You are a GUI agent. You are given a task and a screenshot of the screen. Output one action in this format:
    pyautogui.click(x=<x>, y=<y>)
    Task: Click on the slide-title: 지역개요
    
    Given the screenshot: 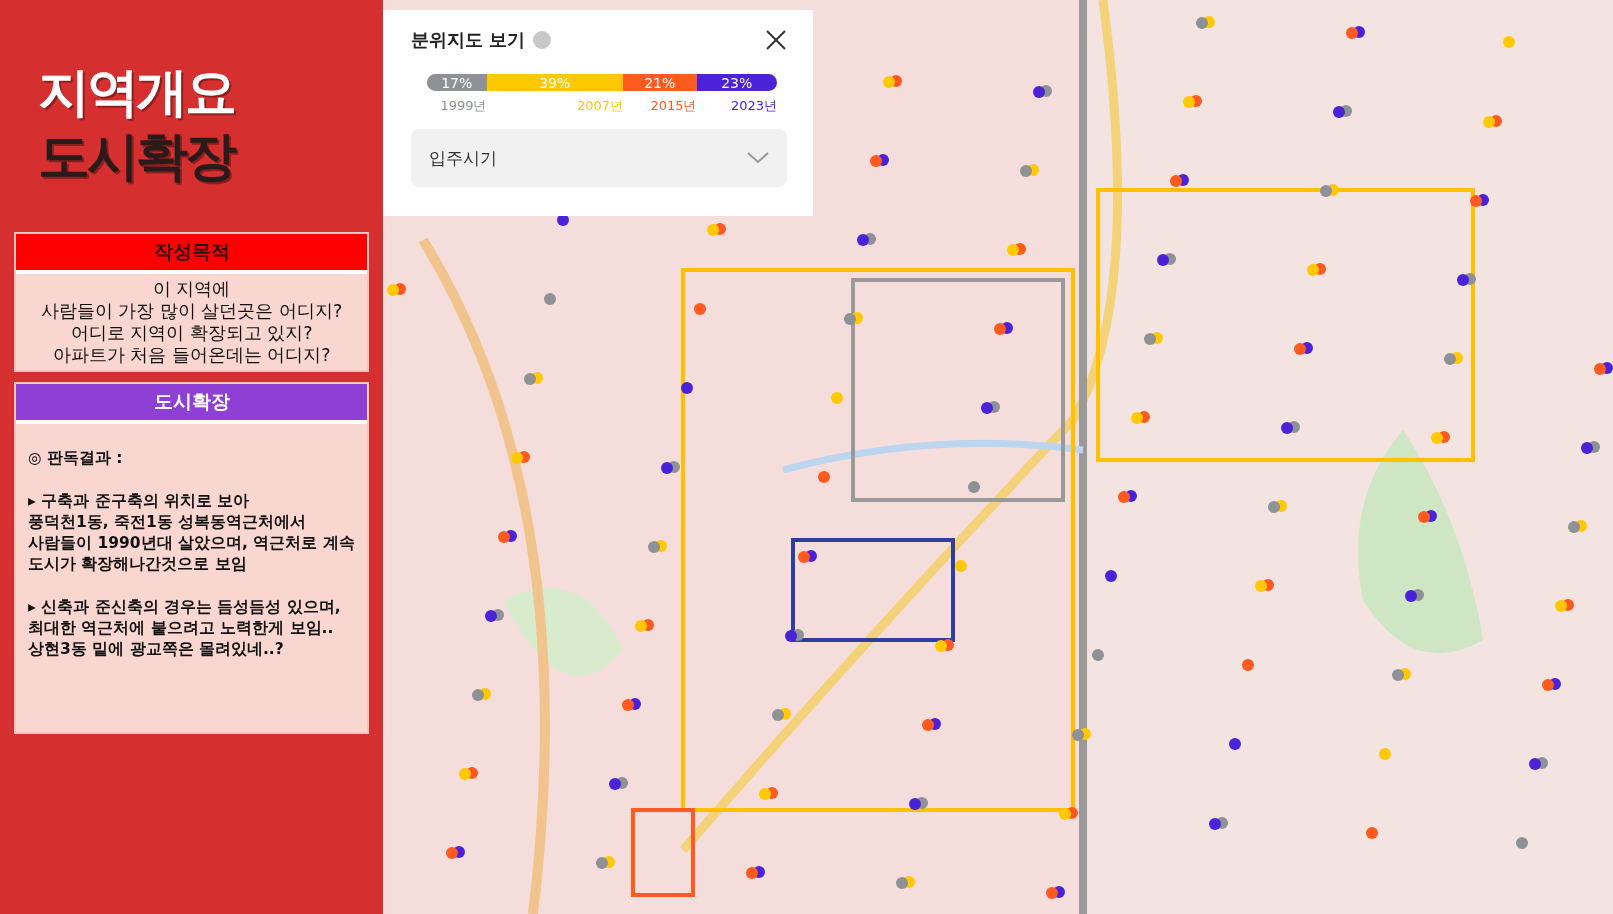 What is the action you would take?
    pyautogui.click(x=136, y=92)
    